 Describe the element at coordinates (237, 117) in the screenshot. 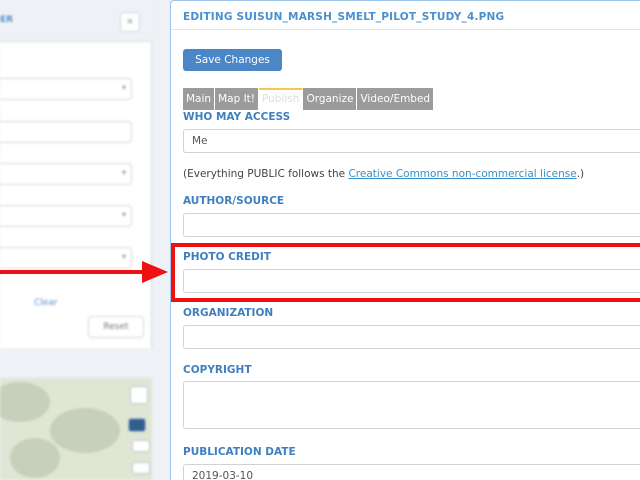

I see `who-may-access-label: WHO MAY ACCESS` at that location.